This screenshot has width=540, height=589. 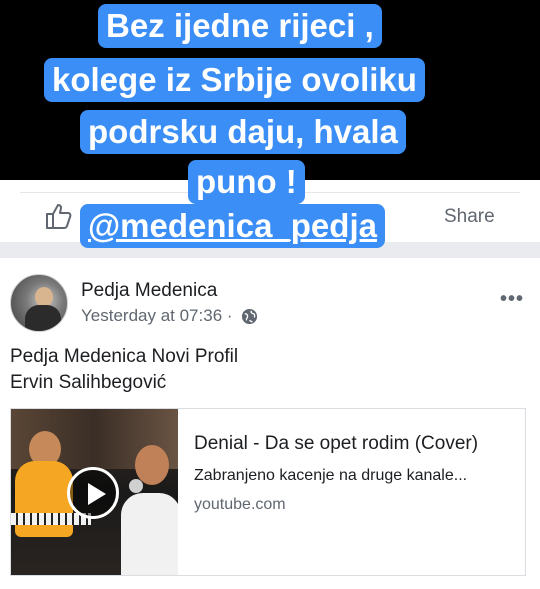 I want to click on post-text-line-2: Ervin Salihbegović, so click(x=124, y=383).